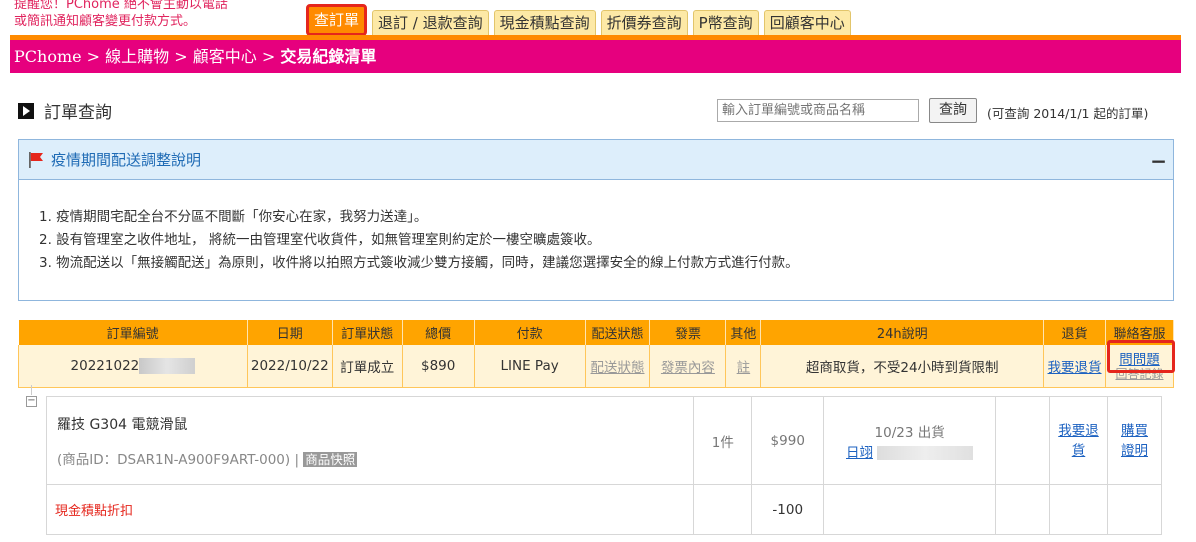 The image size is (1196, 542). What do you see at coordinates (596, 160) in the screenshot?
I see `epidemic-notice-header: 疫情期間配送調整說明 −` at bounding box center [596, 160].